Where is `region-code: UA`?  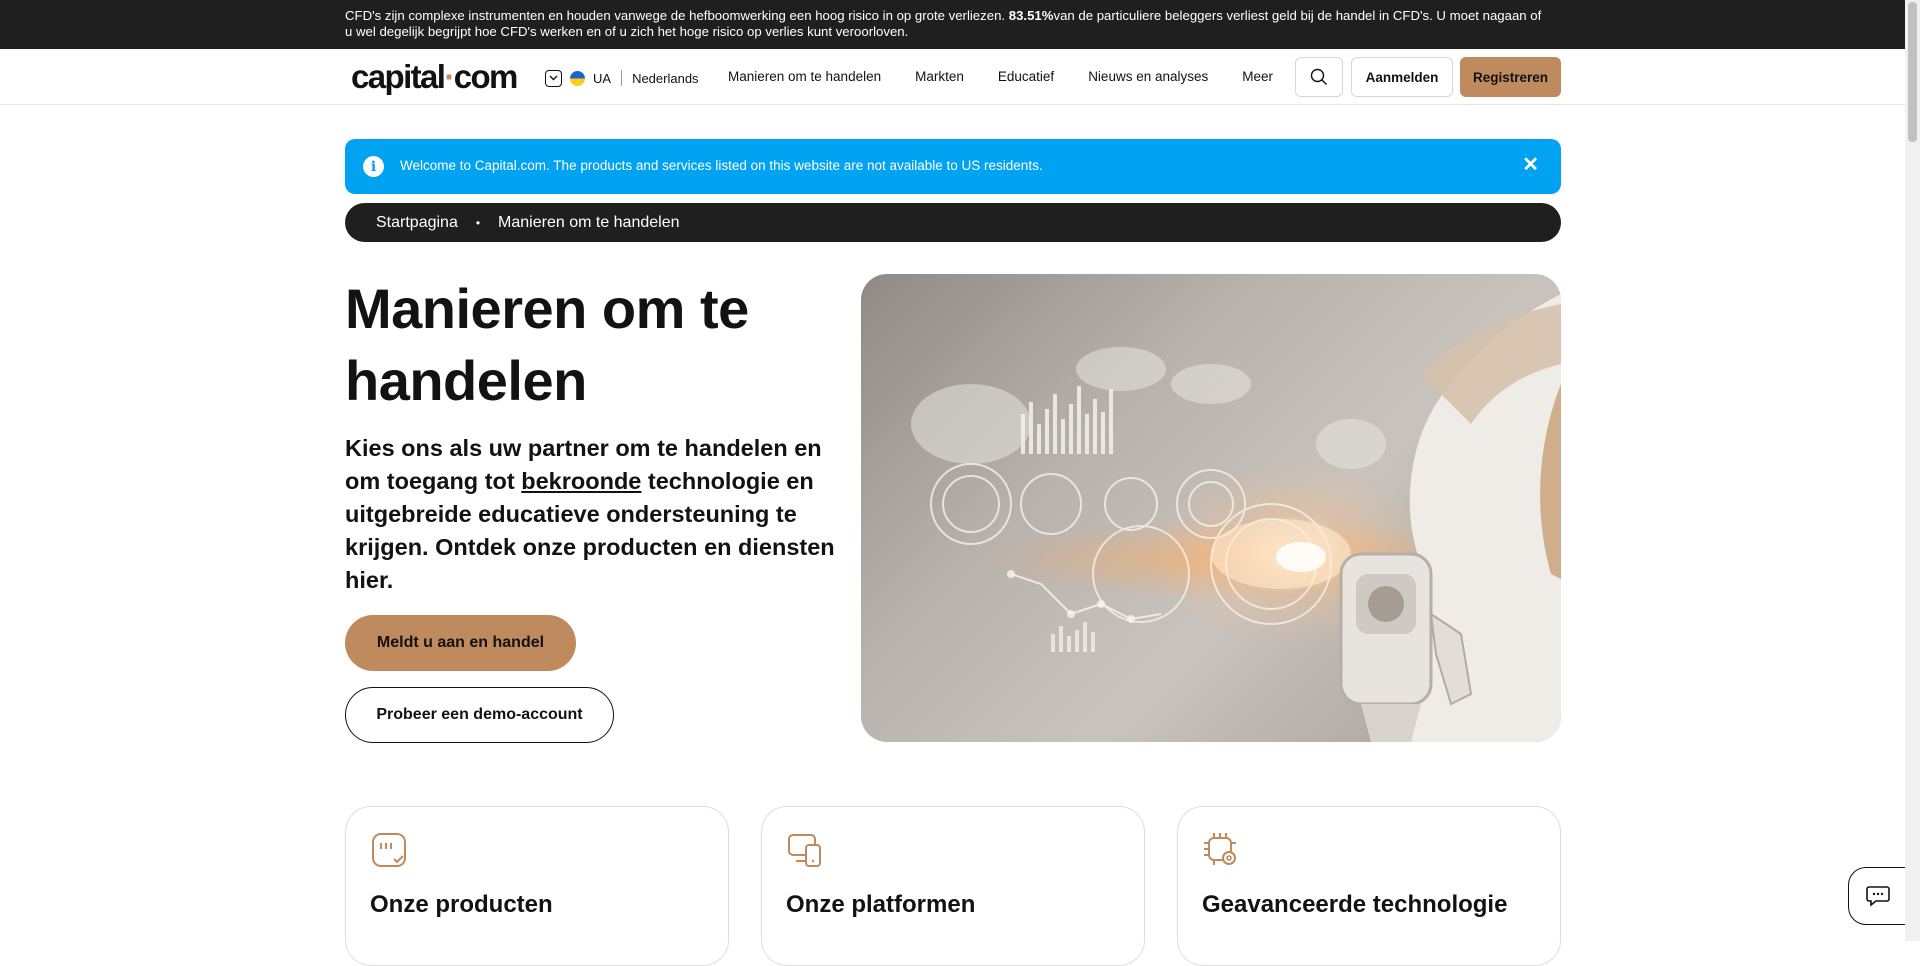 region-code: UA is located at coordinates (602, 78).